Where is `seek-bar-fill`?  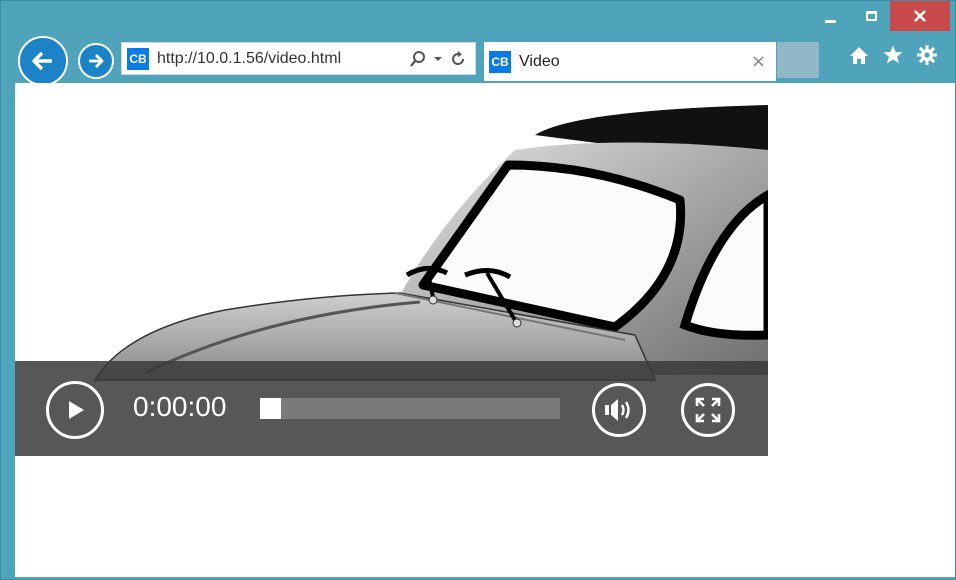
seek-bar-fill is located at coordinates (270, 408).